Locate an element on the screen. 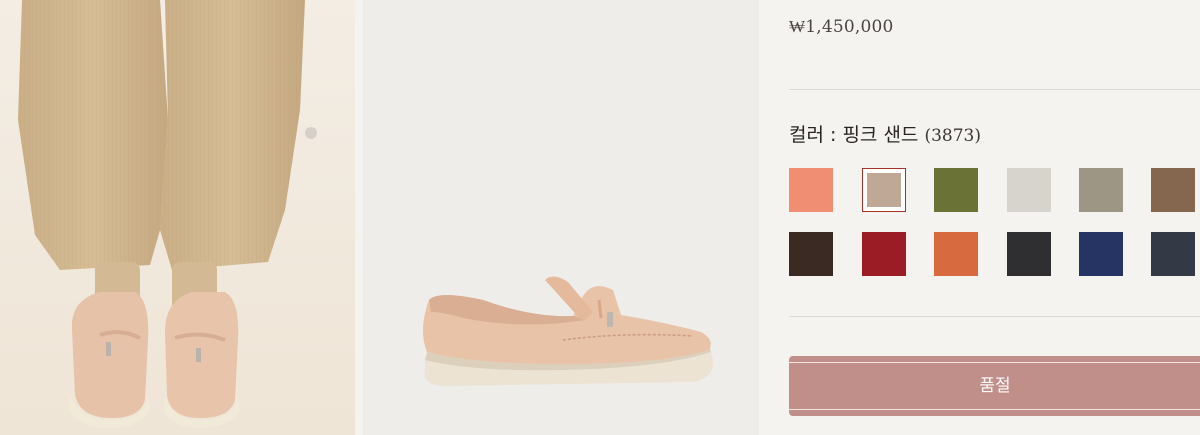 This screenshot has width=1200, height=435. sold-out-label: 품절 is located at coordinates (995, 386).